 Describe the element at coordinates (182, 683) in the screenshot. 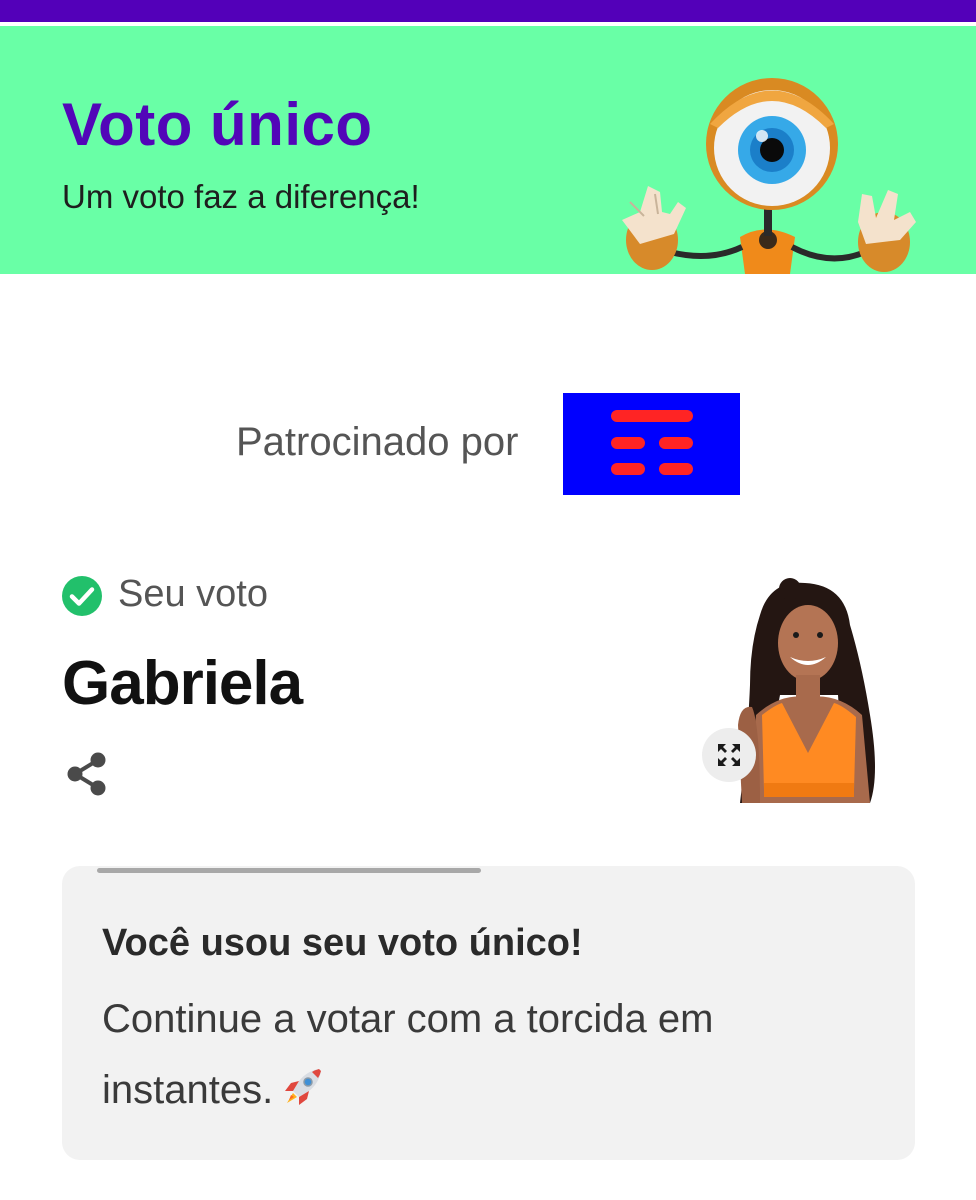

I see `candidate-name: Gabriela` at that location.